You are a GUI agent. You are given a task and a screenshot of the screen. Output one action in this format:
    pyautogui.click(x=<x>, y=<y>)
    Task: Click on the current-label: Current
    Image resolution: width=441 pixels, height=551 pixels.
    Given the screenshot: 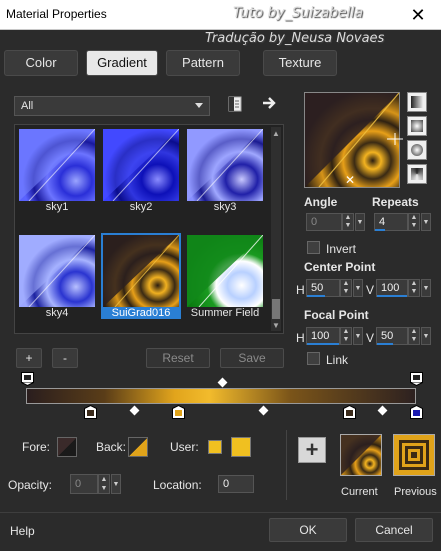 What is the action you would take?
    pyautogui.click(x=359, y=492)
    